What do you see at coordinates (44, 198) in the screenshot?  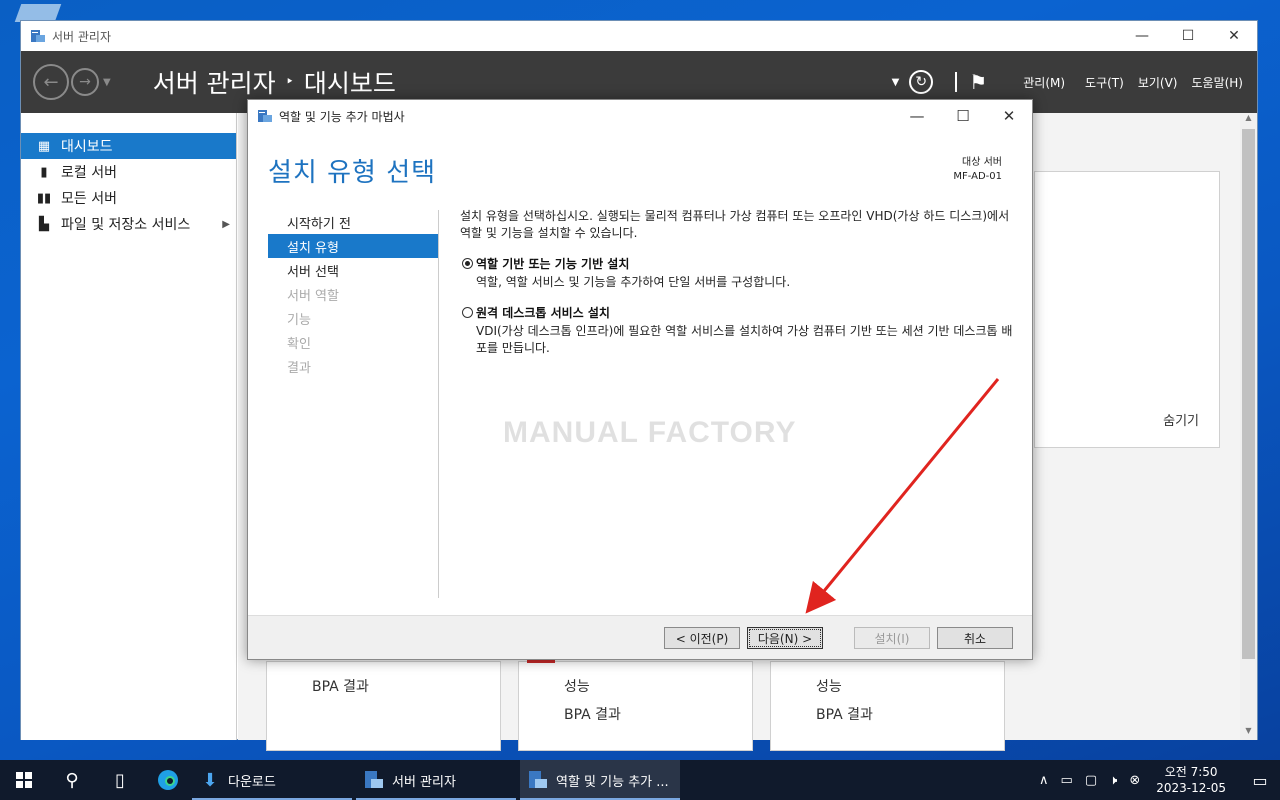 I see `all-servers-icon: ▮▮` at bounding box center [44, 198].